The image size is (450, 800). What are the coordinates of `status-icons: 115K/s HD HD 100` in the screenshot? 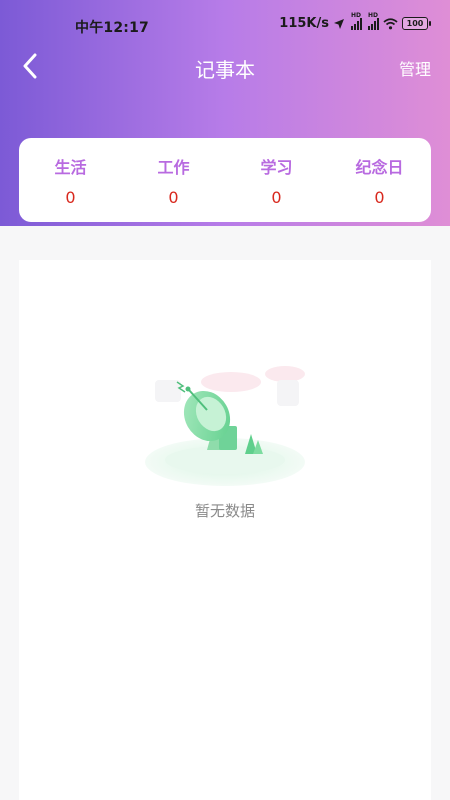 It's located at (355, 21).